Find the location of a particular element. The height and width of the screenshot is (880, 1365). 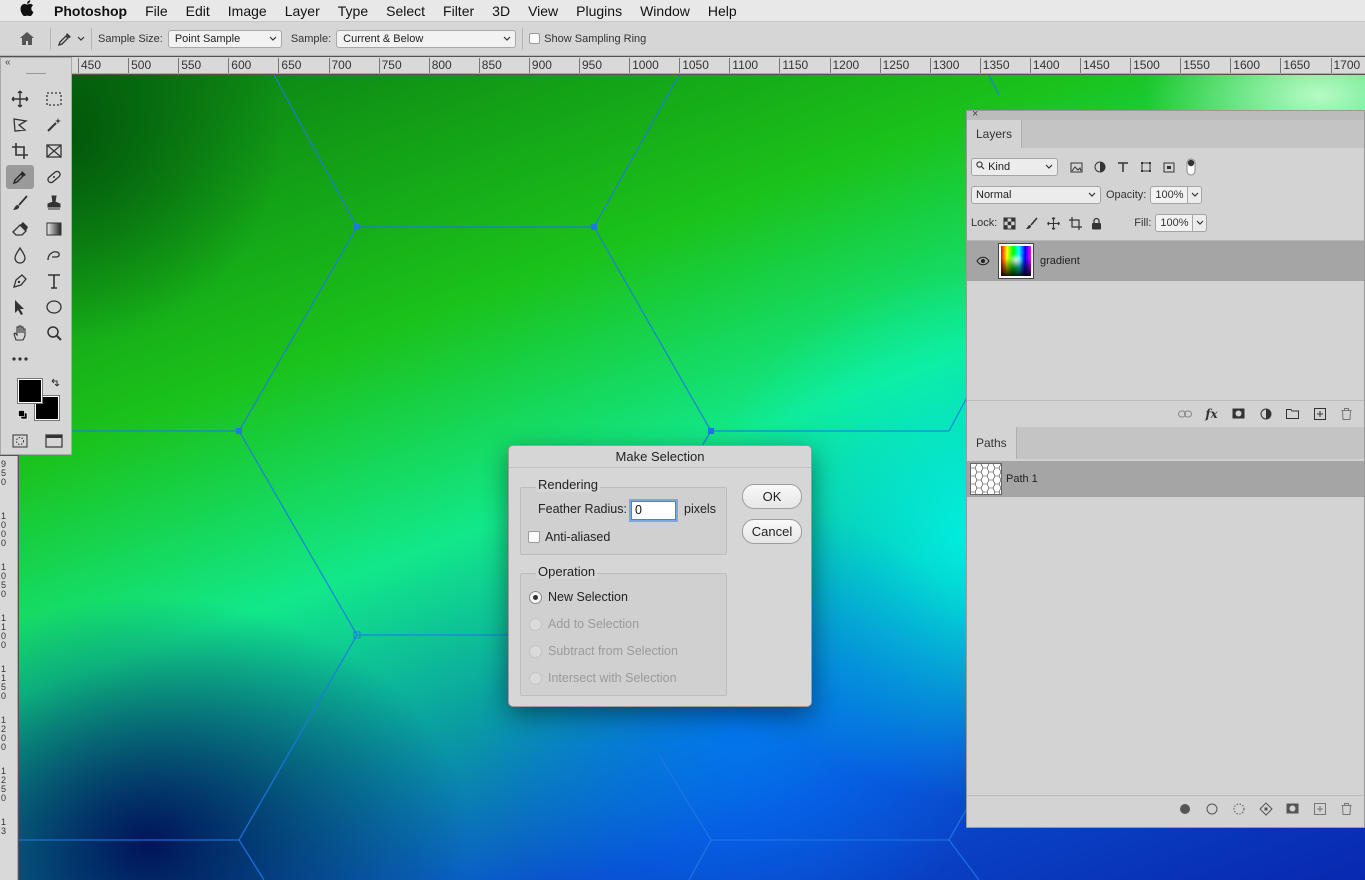

smart-object-filter-icon is located at coordinates (1169, 167).